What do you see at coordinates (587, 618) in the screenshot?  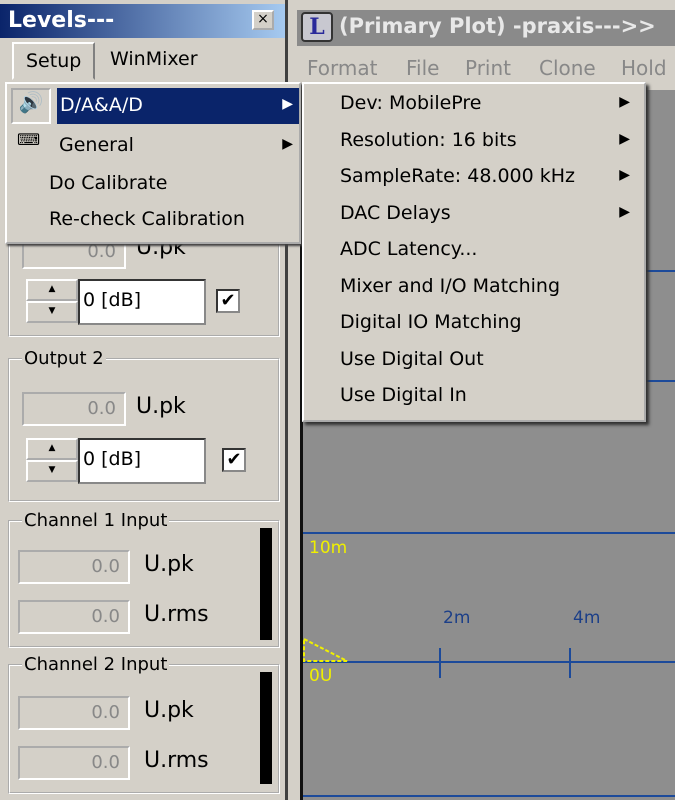 I see `x-label-4m: 4m` at bounding box center [587, 618].